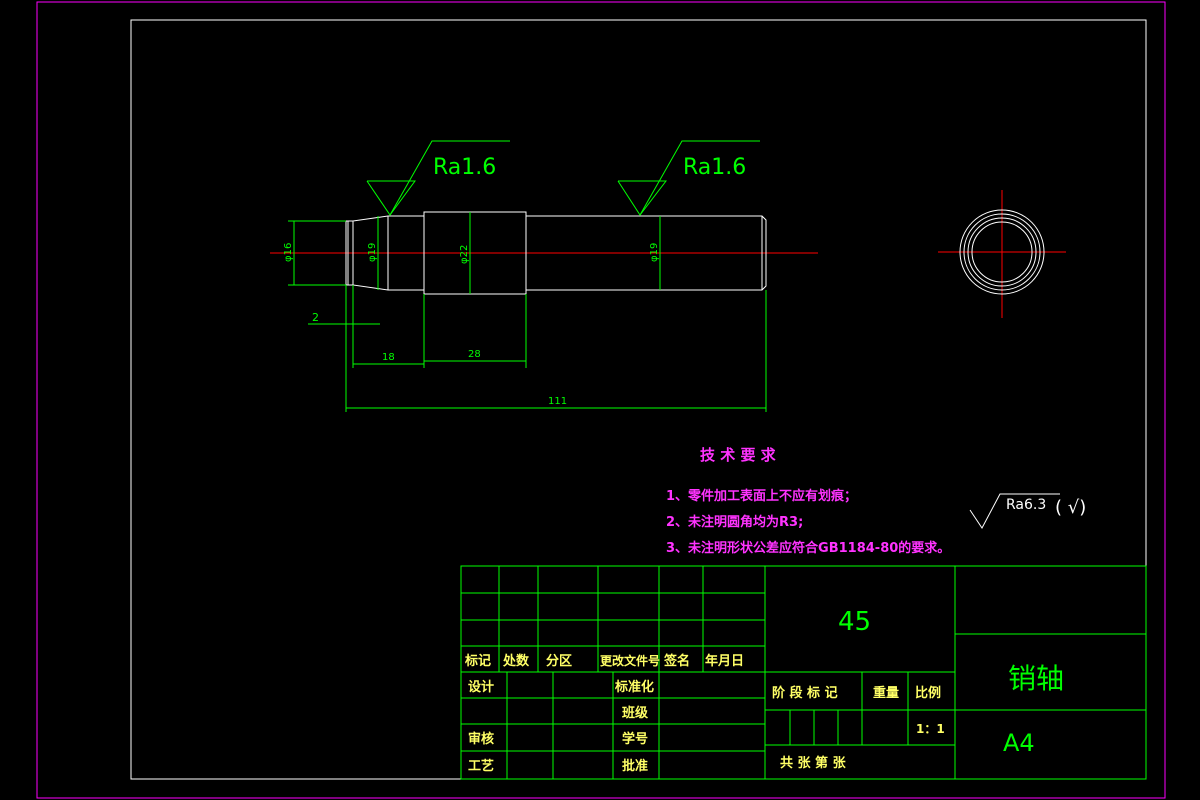  What do you see at coordinates (854, 622) in the screenshot?
I see `material: 45` at bounding box center [854, 622].